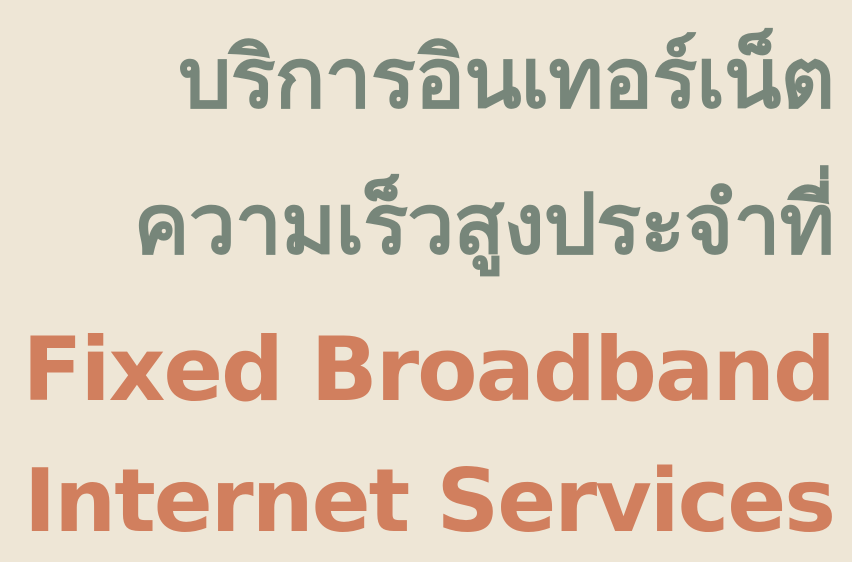  What do you see at coordinates (506, 78) in the screenshot?
I see `thai-title-line-1: บริการอินเทอร์เน็ต` at bounding box center [506, 78].